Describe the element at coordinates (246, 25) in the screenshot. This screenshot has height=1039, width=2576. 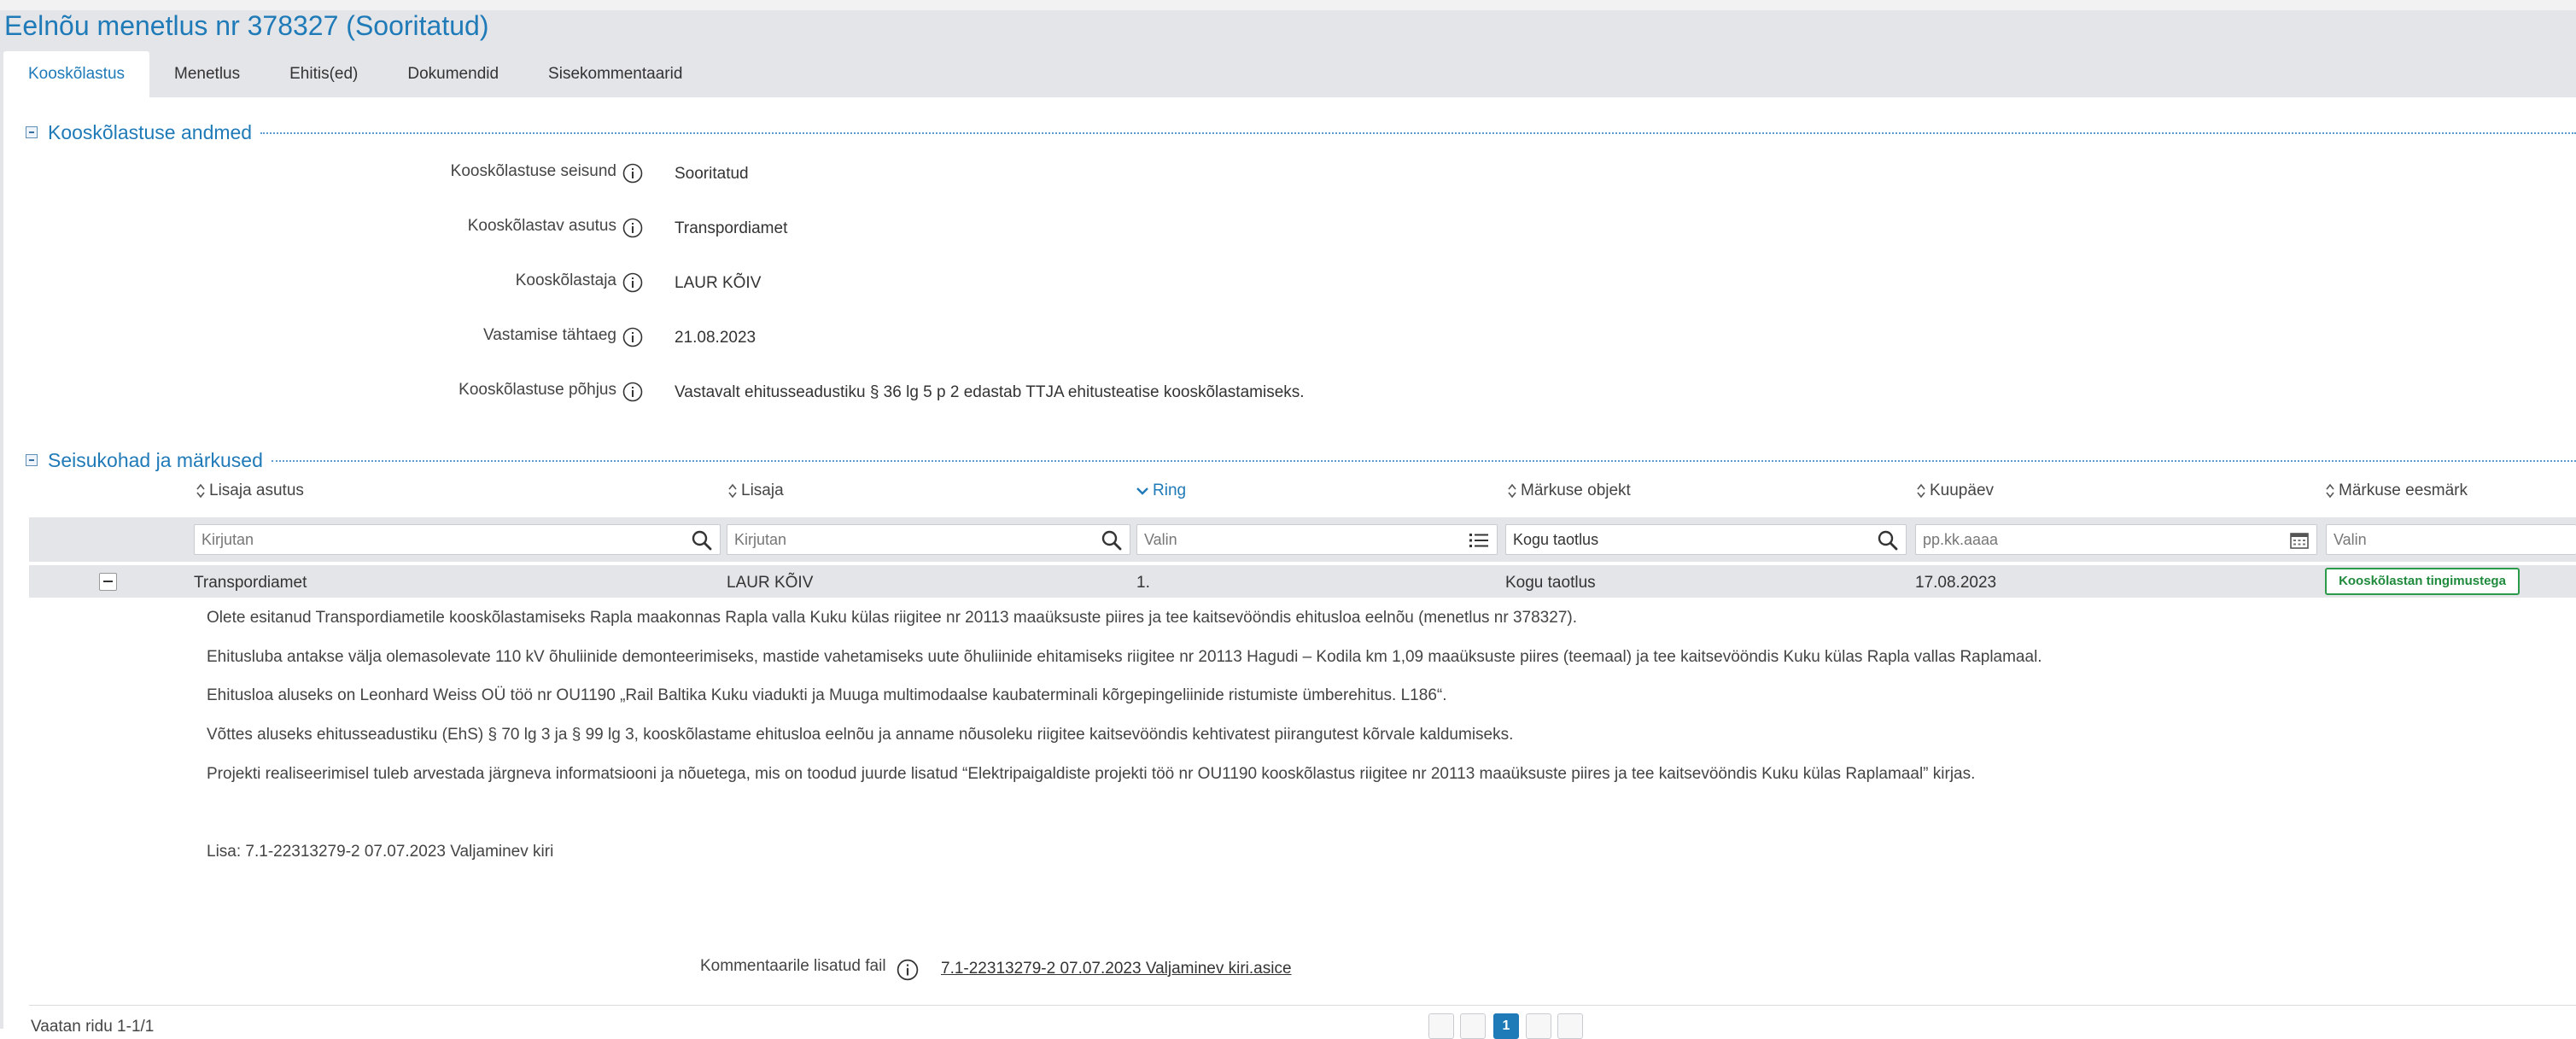
I see `page-title: Eelnõu menetlus nr 378327 (Sooritatud)` at that location.